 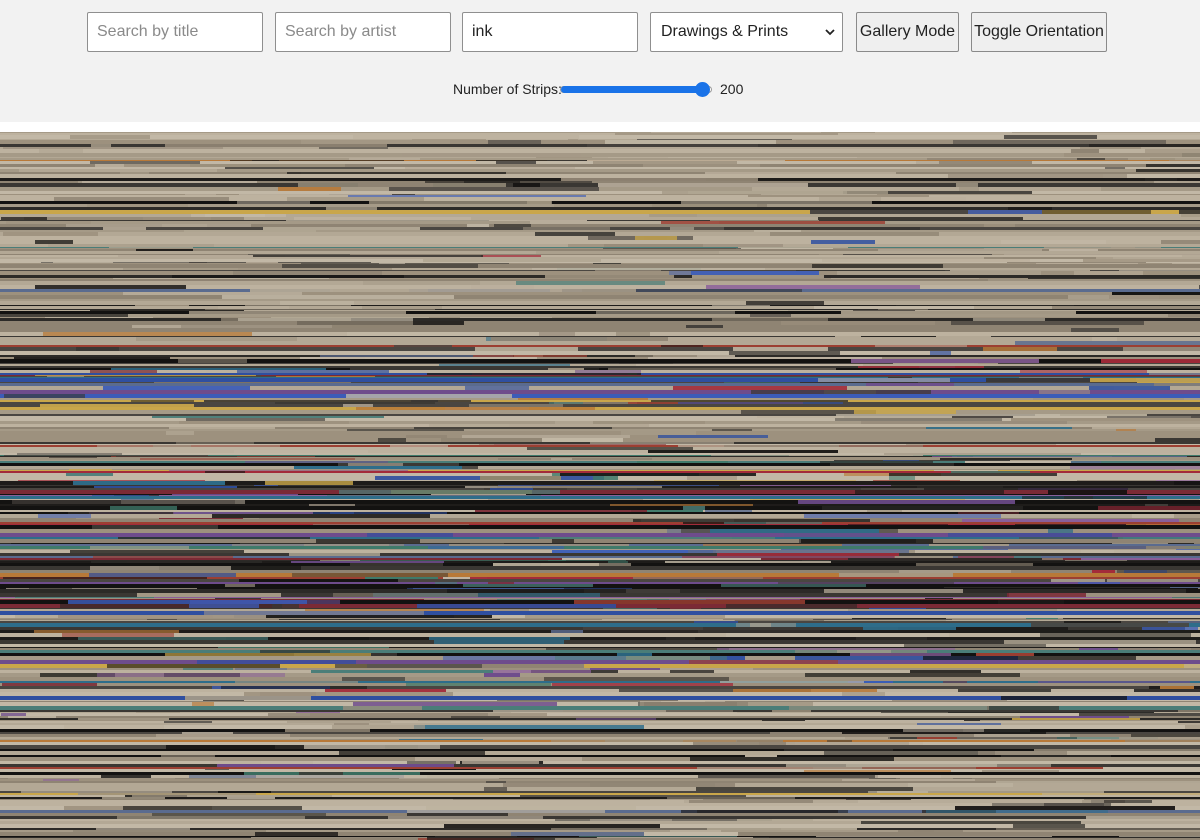 I want to click on search-title-input, so click(x=175, y=32).